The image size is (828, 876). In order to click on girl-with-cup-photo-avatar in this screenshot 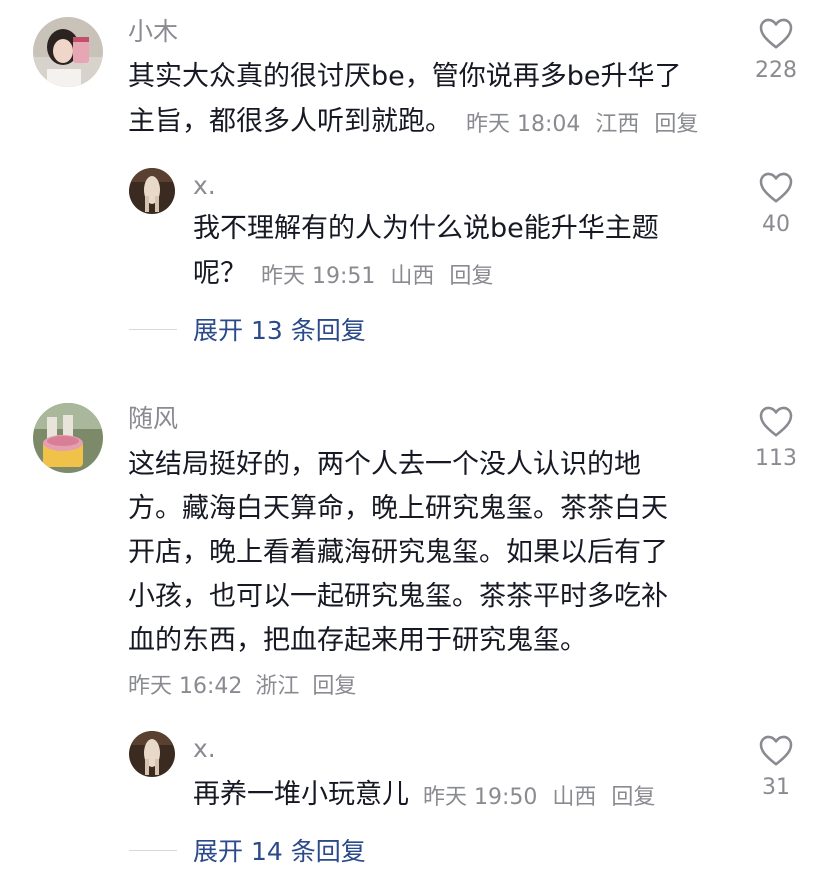, I will do `click(68, 52)`.